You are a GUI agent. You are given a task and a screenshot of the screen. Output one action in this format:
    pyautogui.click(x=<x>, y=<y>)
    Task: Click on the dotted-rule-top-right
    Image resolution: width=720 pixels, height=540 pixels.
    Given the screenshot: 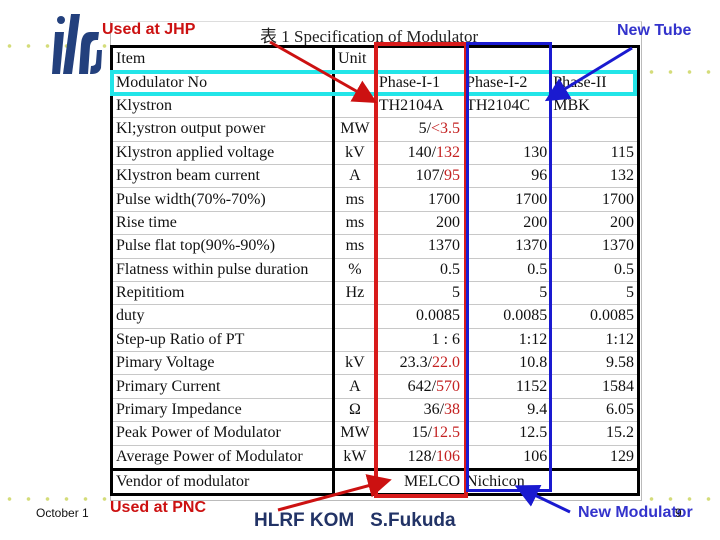 What is the action you would take?
    pyautogui.click(x=681, y=72)
    